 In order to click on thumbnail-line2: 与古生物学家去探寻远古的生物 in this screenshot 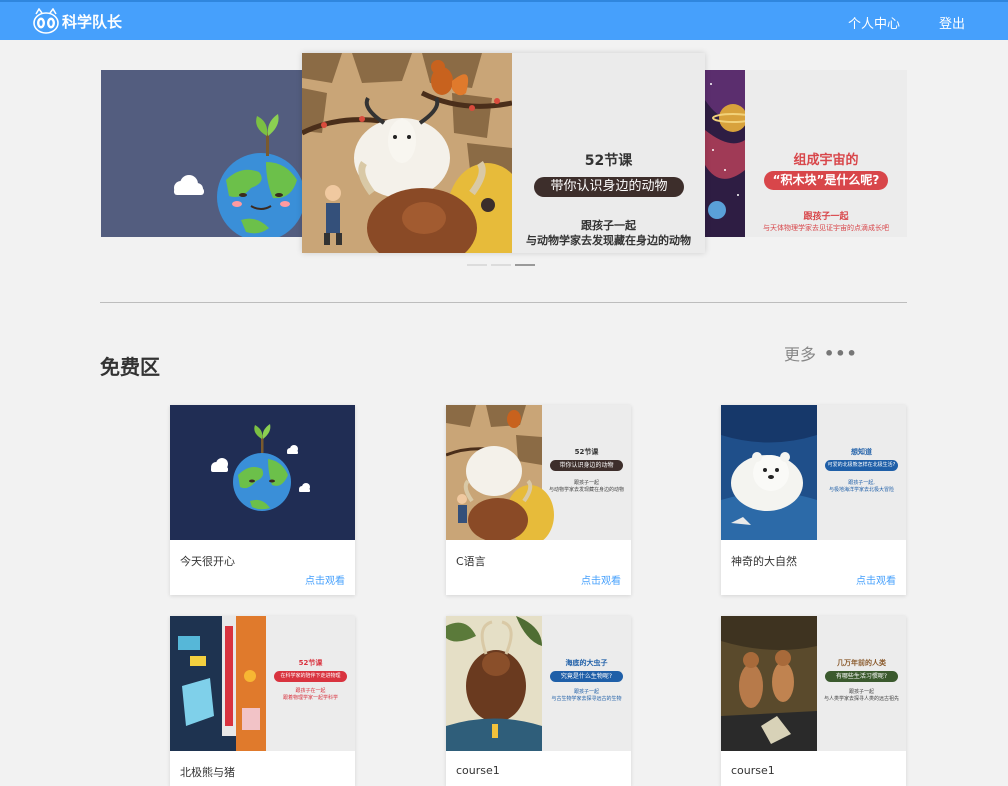, I will do `click(586, 699)`.